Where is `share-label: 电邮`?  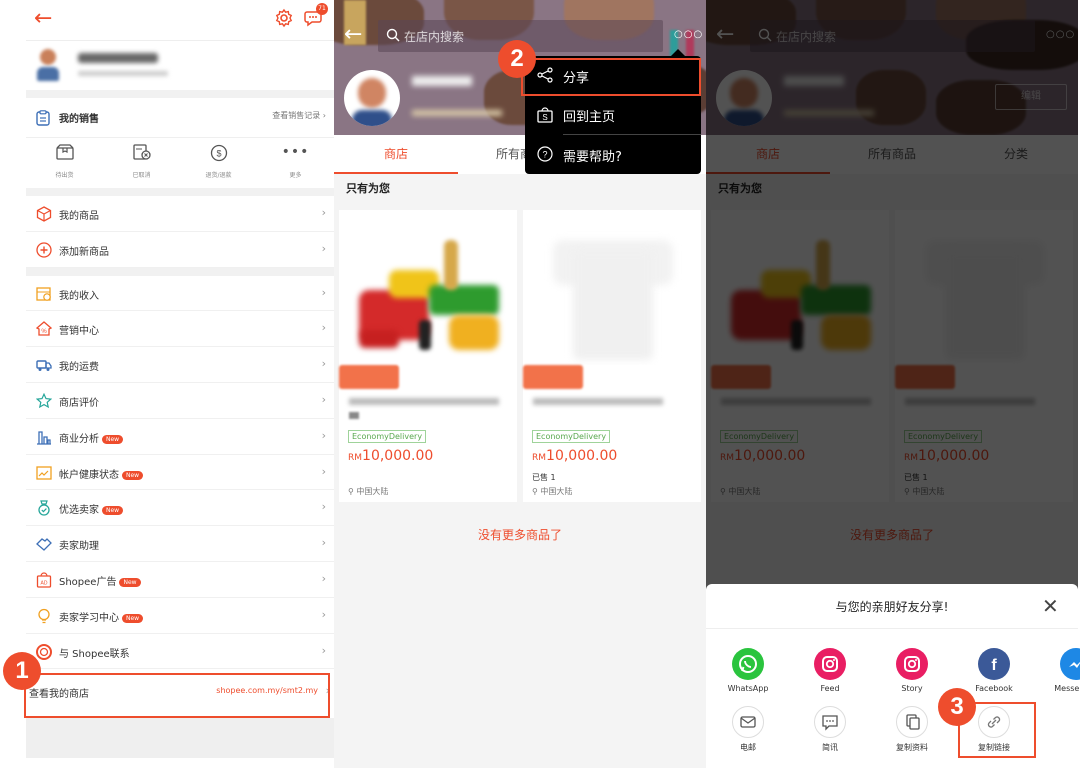 share-label: 电邮 is located at coordinates (748, 747).